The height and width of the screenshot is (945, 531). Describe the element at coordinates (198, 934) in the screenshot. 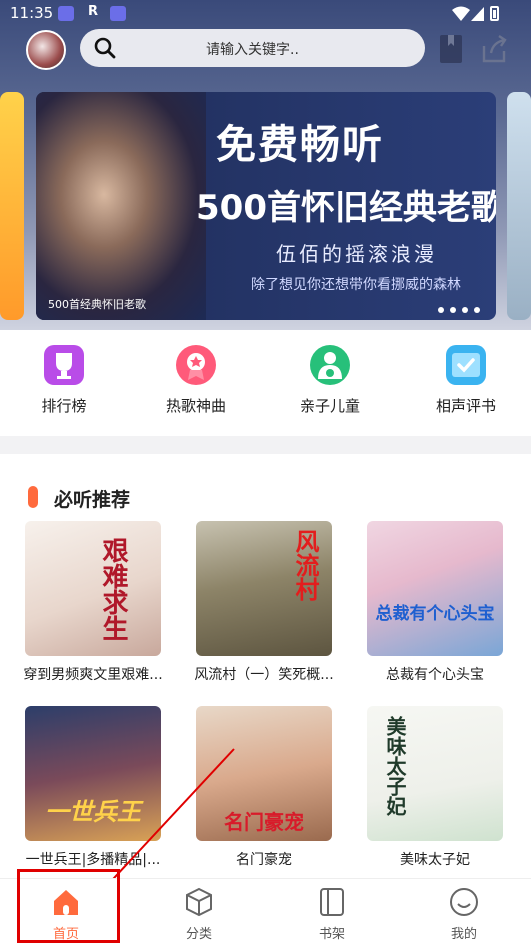

I see `tab-label: 分类` at that location.